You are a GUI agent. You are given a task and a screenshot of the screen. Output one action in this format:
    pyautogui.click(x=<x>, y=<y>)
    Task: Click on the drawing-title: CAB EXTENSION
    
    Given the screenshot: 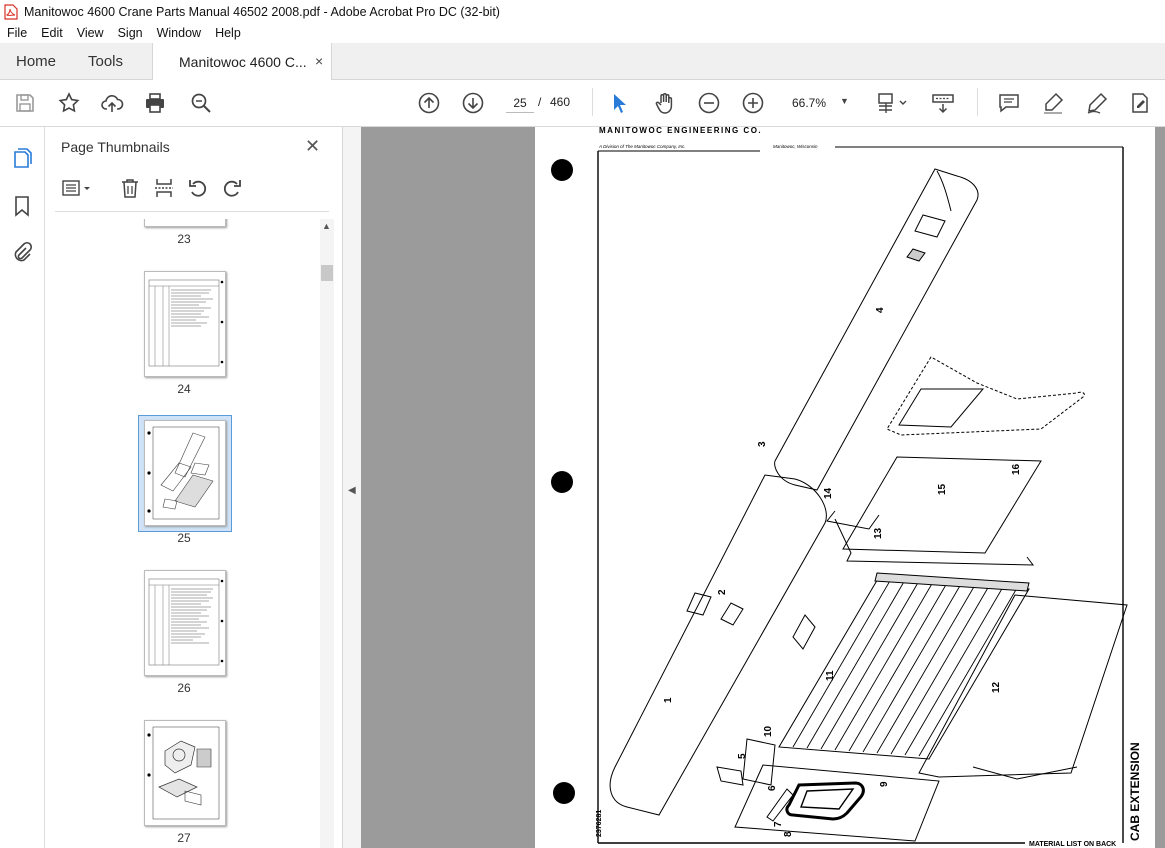 What is the action you would take?
    pyautogui.click(x=1135, y=791)
    